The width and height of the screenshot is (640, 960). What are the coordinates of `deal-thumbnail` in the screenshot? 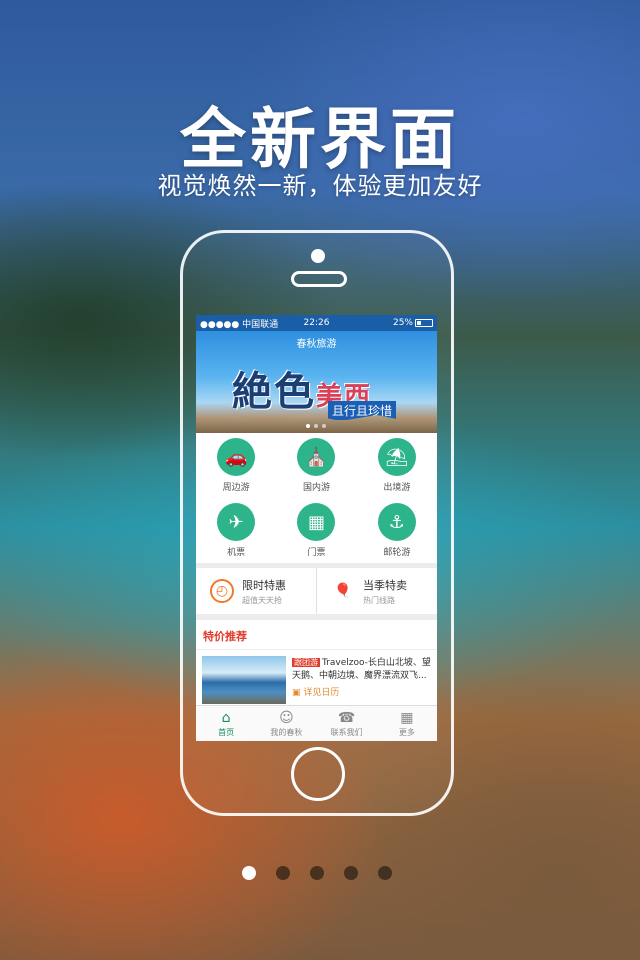 It's located at (244, 680).